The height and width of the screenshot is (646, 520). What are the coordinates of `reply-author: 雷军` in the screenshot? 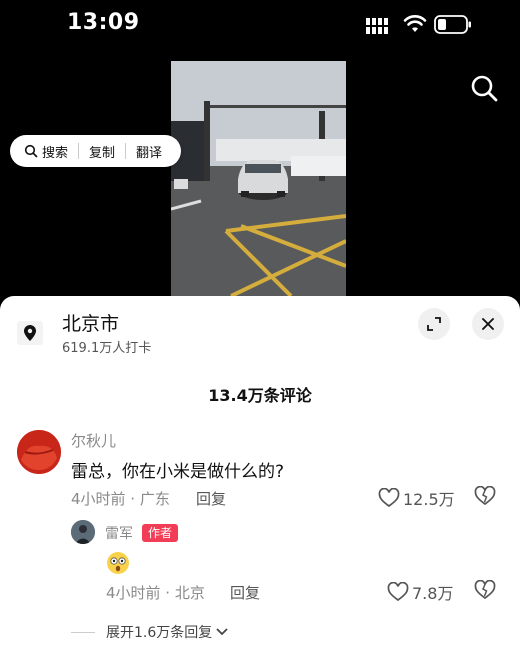 It's located at (119, 533).